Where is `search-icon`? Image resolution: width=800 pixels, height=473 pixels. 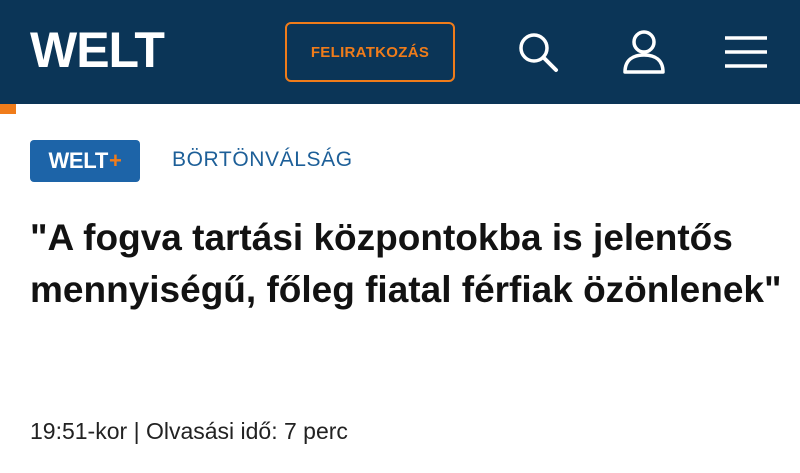 search-icon is located at coordinates (538, 52).